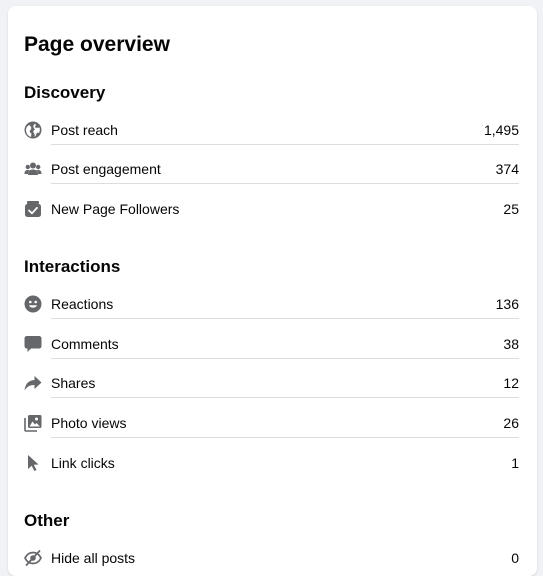 The height and width of the screenshot is (576, 543). What do you see at coordinates (271, 425) in the screenshot?
I see `metric-row-photo-views: Photo views 26` at bounding box center [271, 425].